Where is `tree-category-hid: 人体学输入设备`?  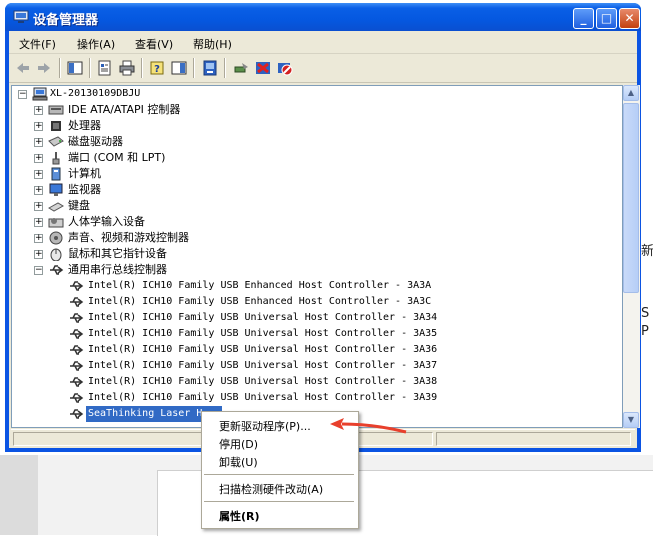 tree-category-hid: 人体学输入设备 is located at coordinates (106, 222).